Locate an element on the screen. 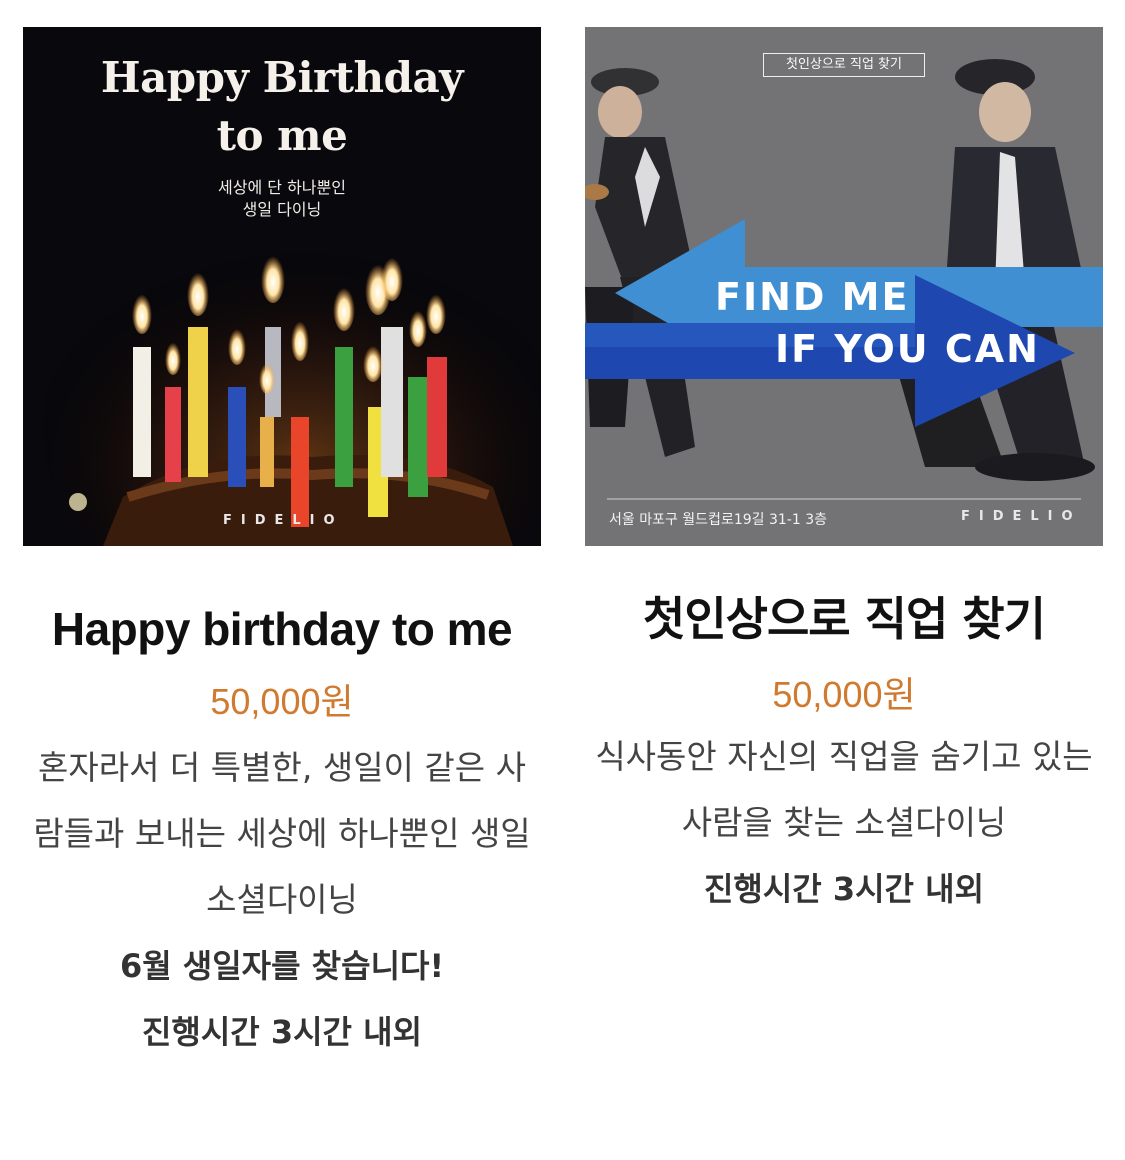 This screenshot has height=1160, width=1125. birthday-subtitle-line2: 생일 다이닝 is located at coordinates (282, 209).